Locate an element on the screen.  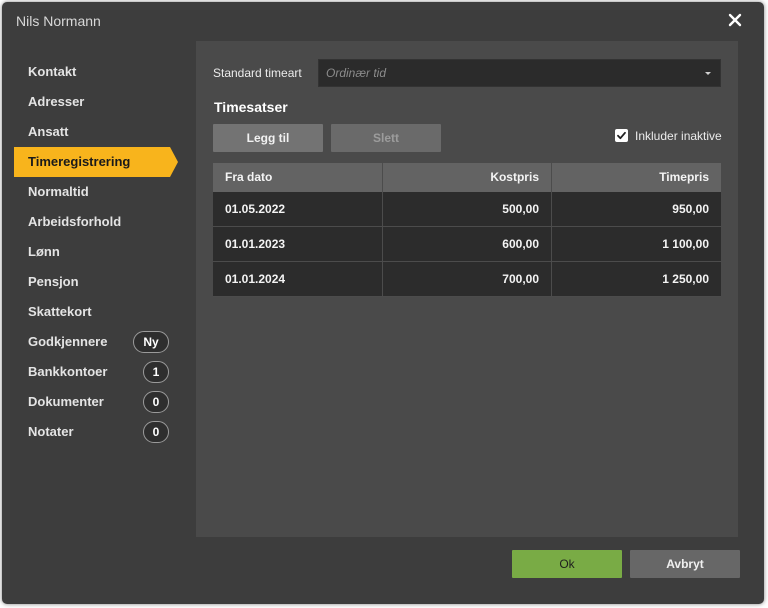
sidebar-item-notater: Notater 0 is located at coordinates (97, 432).